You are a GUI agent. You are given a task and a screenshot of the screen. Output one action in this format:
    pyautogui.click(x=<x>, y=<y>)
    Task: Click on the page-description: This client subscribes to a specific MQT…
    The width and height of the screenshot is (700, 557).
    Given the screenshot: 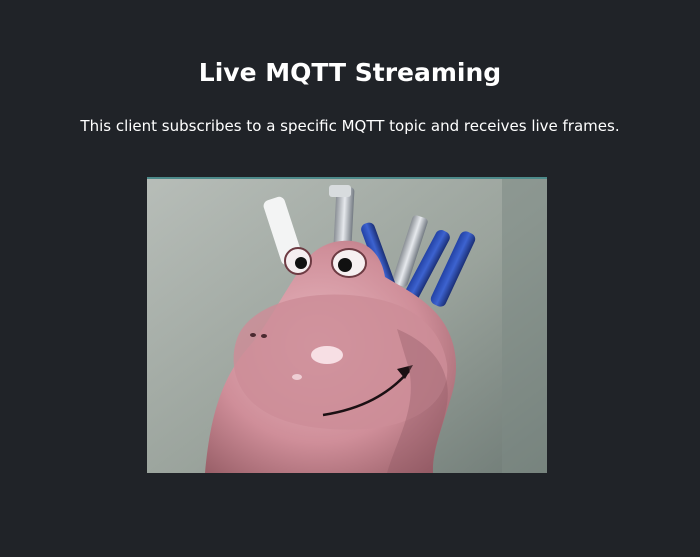 What is the action you would take?
    pyautogui.click(x=350, y=126)
    